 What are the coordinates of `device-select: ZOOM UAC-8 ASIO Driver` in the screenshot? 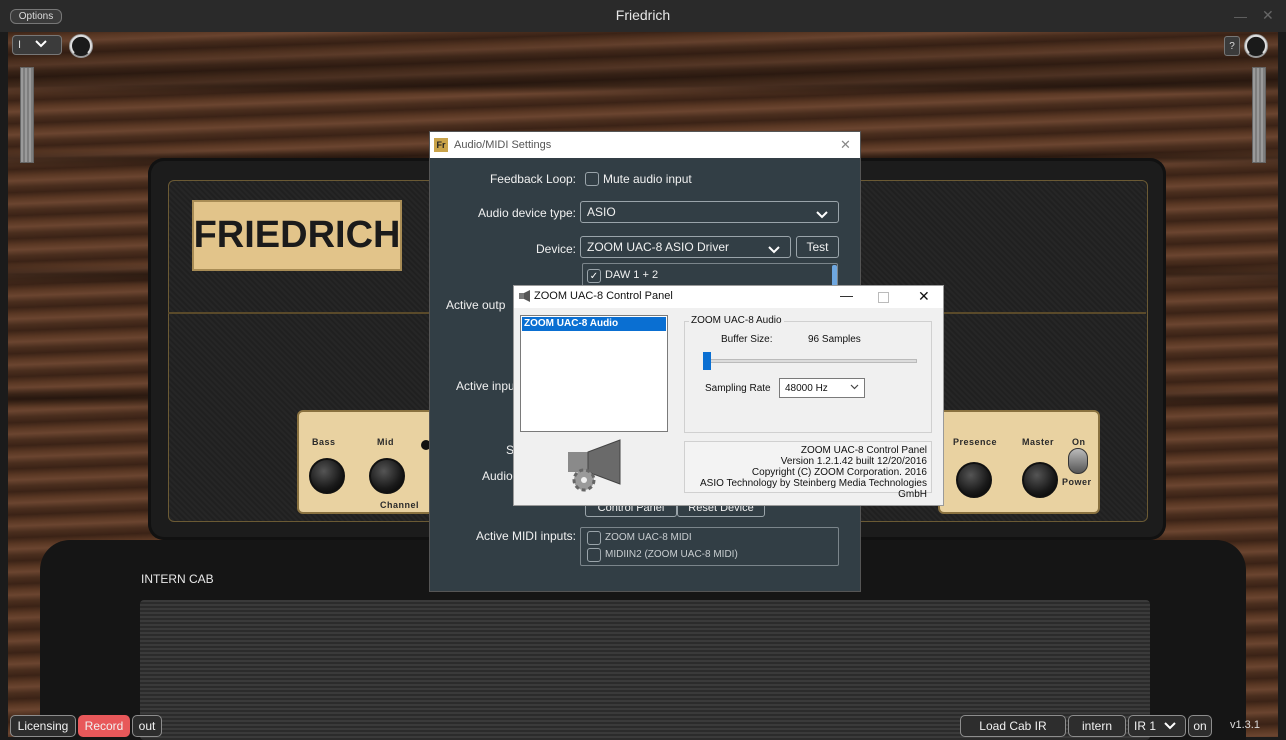 It's located at (685, 247).